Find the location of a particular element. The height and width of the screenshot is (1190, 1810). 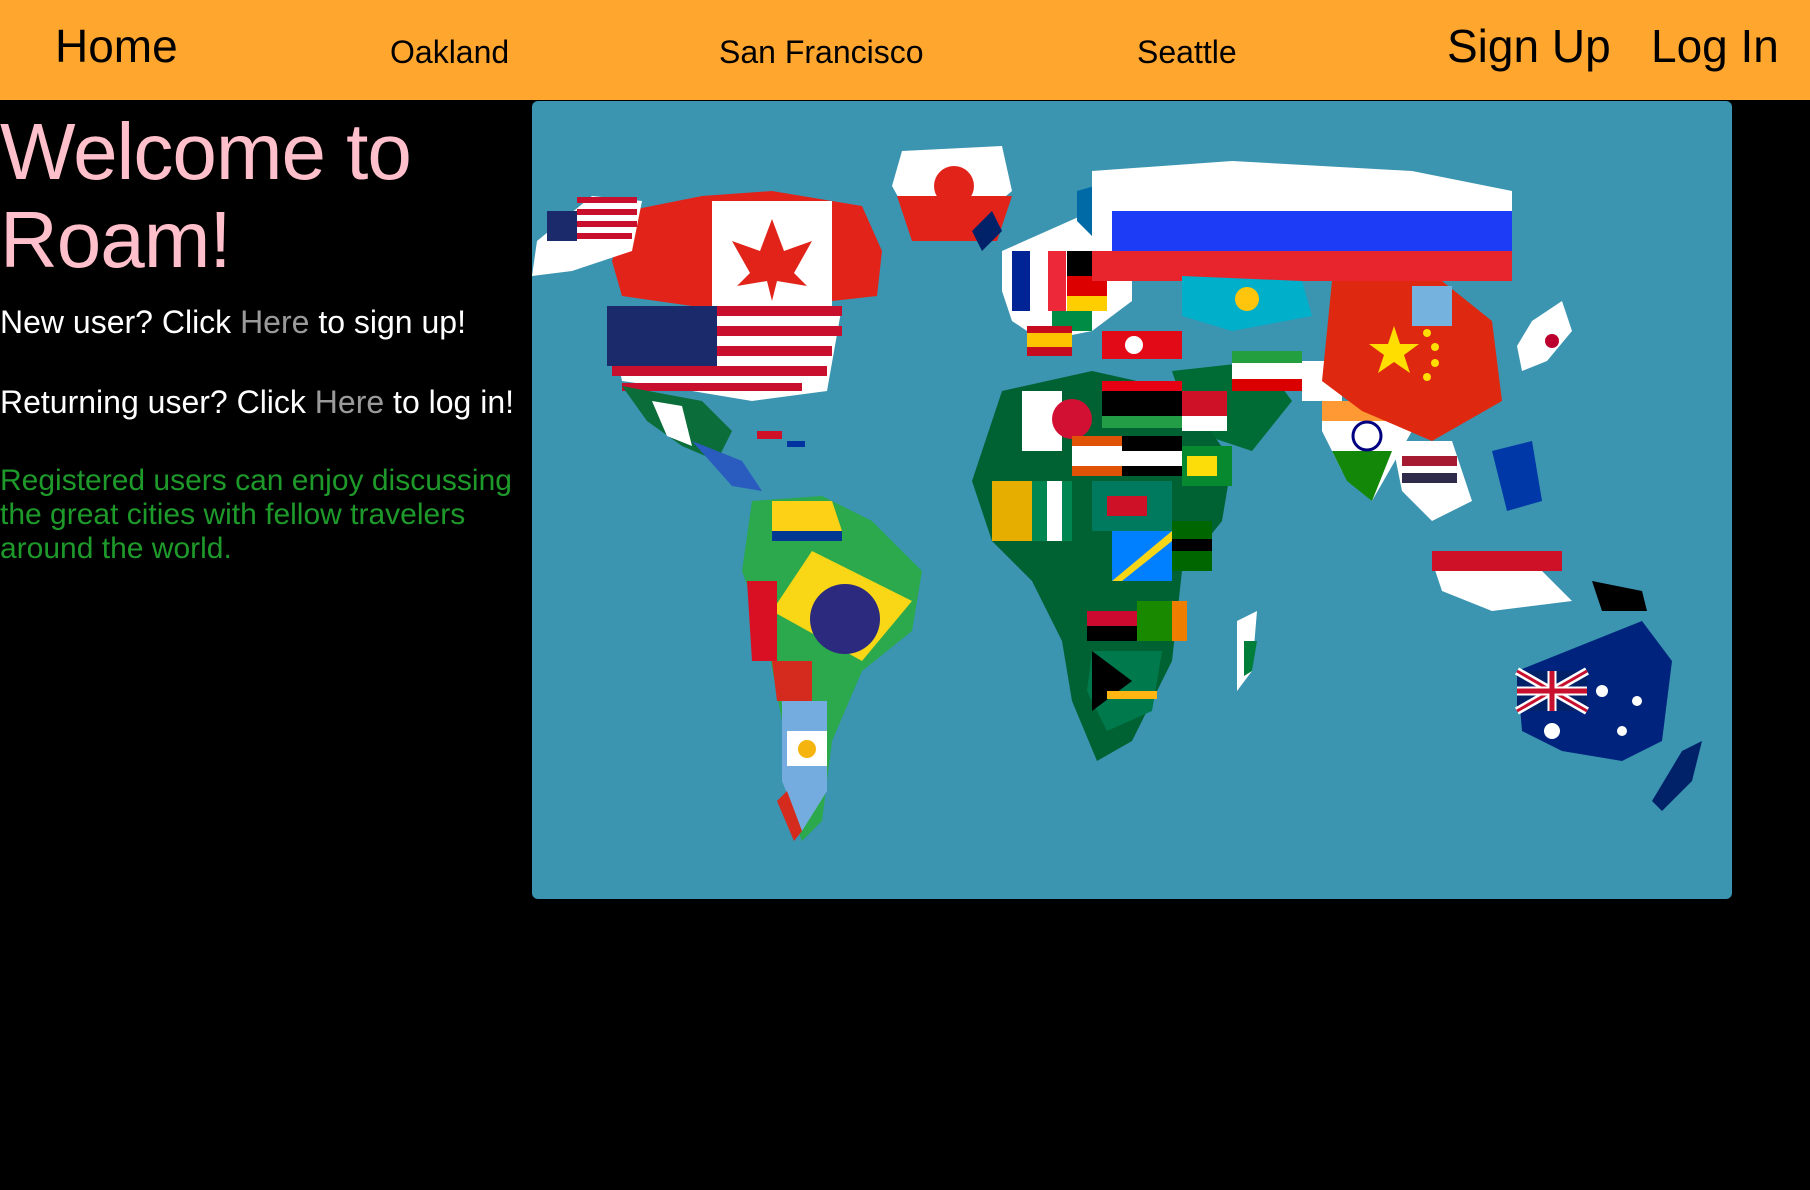

returning-user-suffix: to log in! is located at coordinates (449, 402).